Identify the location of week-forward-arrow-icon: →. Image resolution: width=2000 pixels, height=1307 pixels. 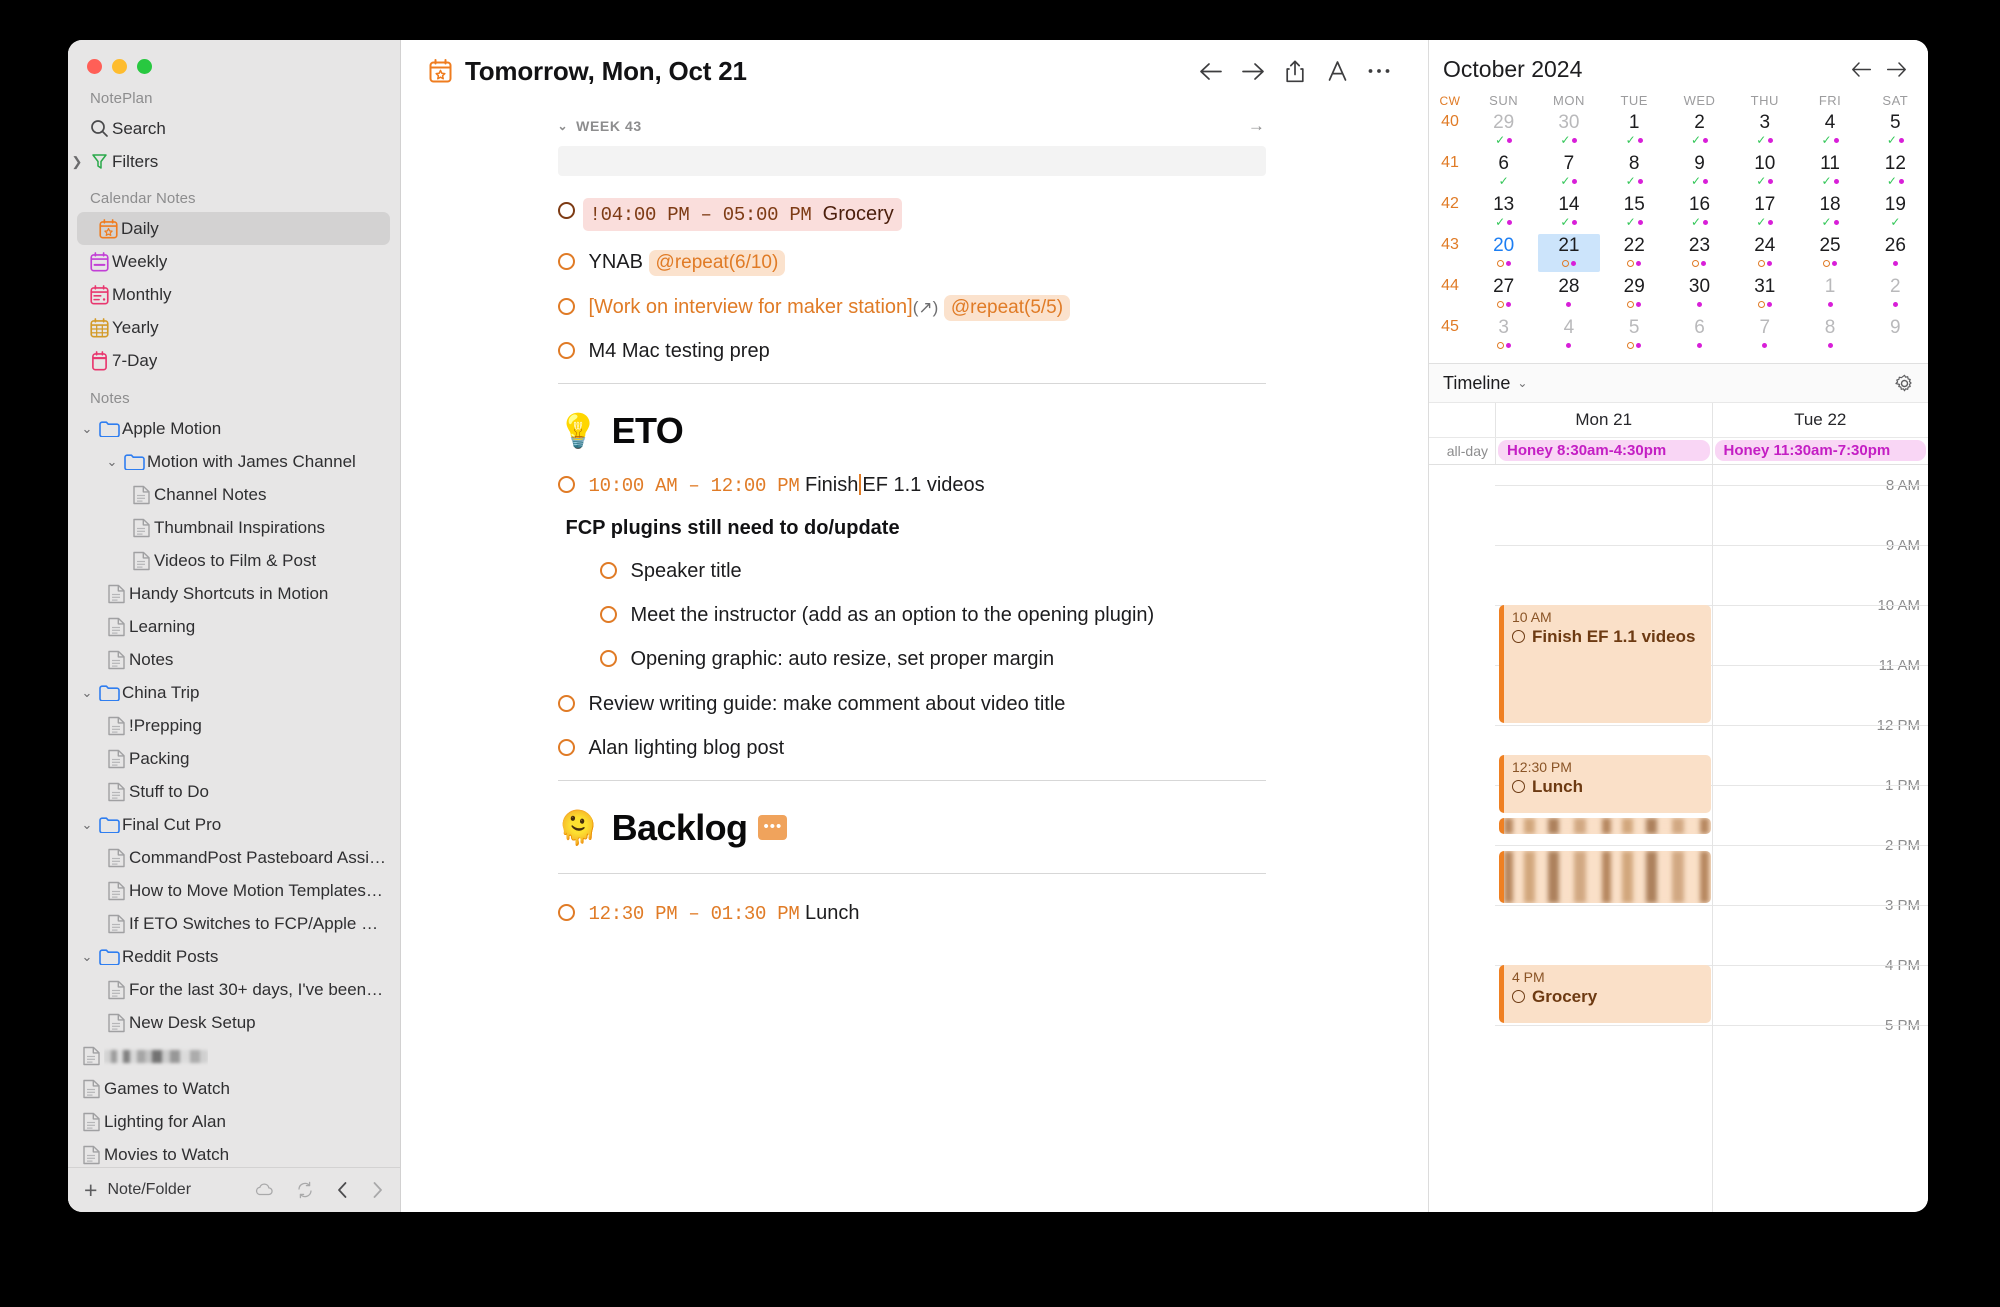
(1264, 126).